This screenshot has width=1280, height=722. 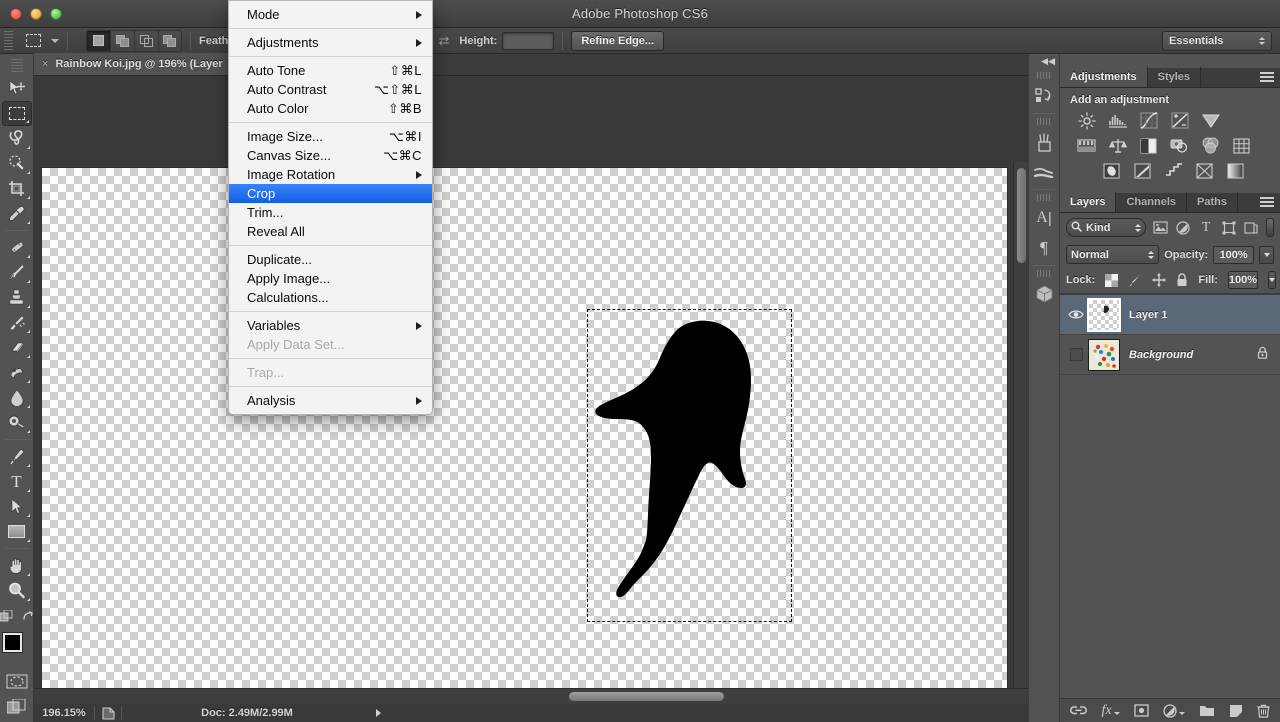 What do you see at coordinates (1175, 77) in the screenshot?
I see `tab-styles: Styles` at bounding box center [1175, 77].